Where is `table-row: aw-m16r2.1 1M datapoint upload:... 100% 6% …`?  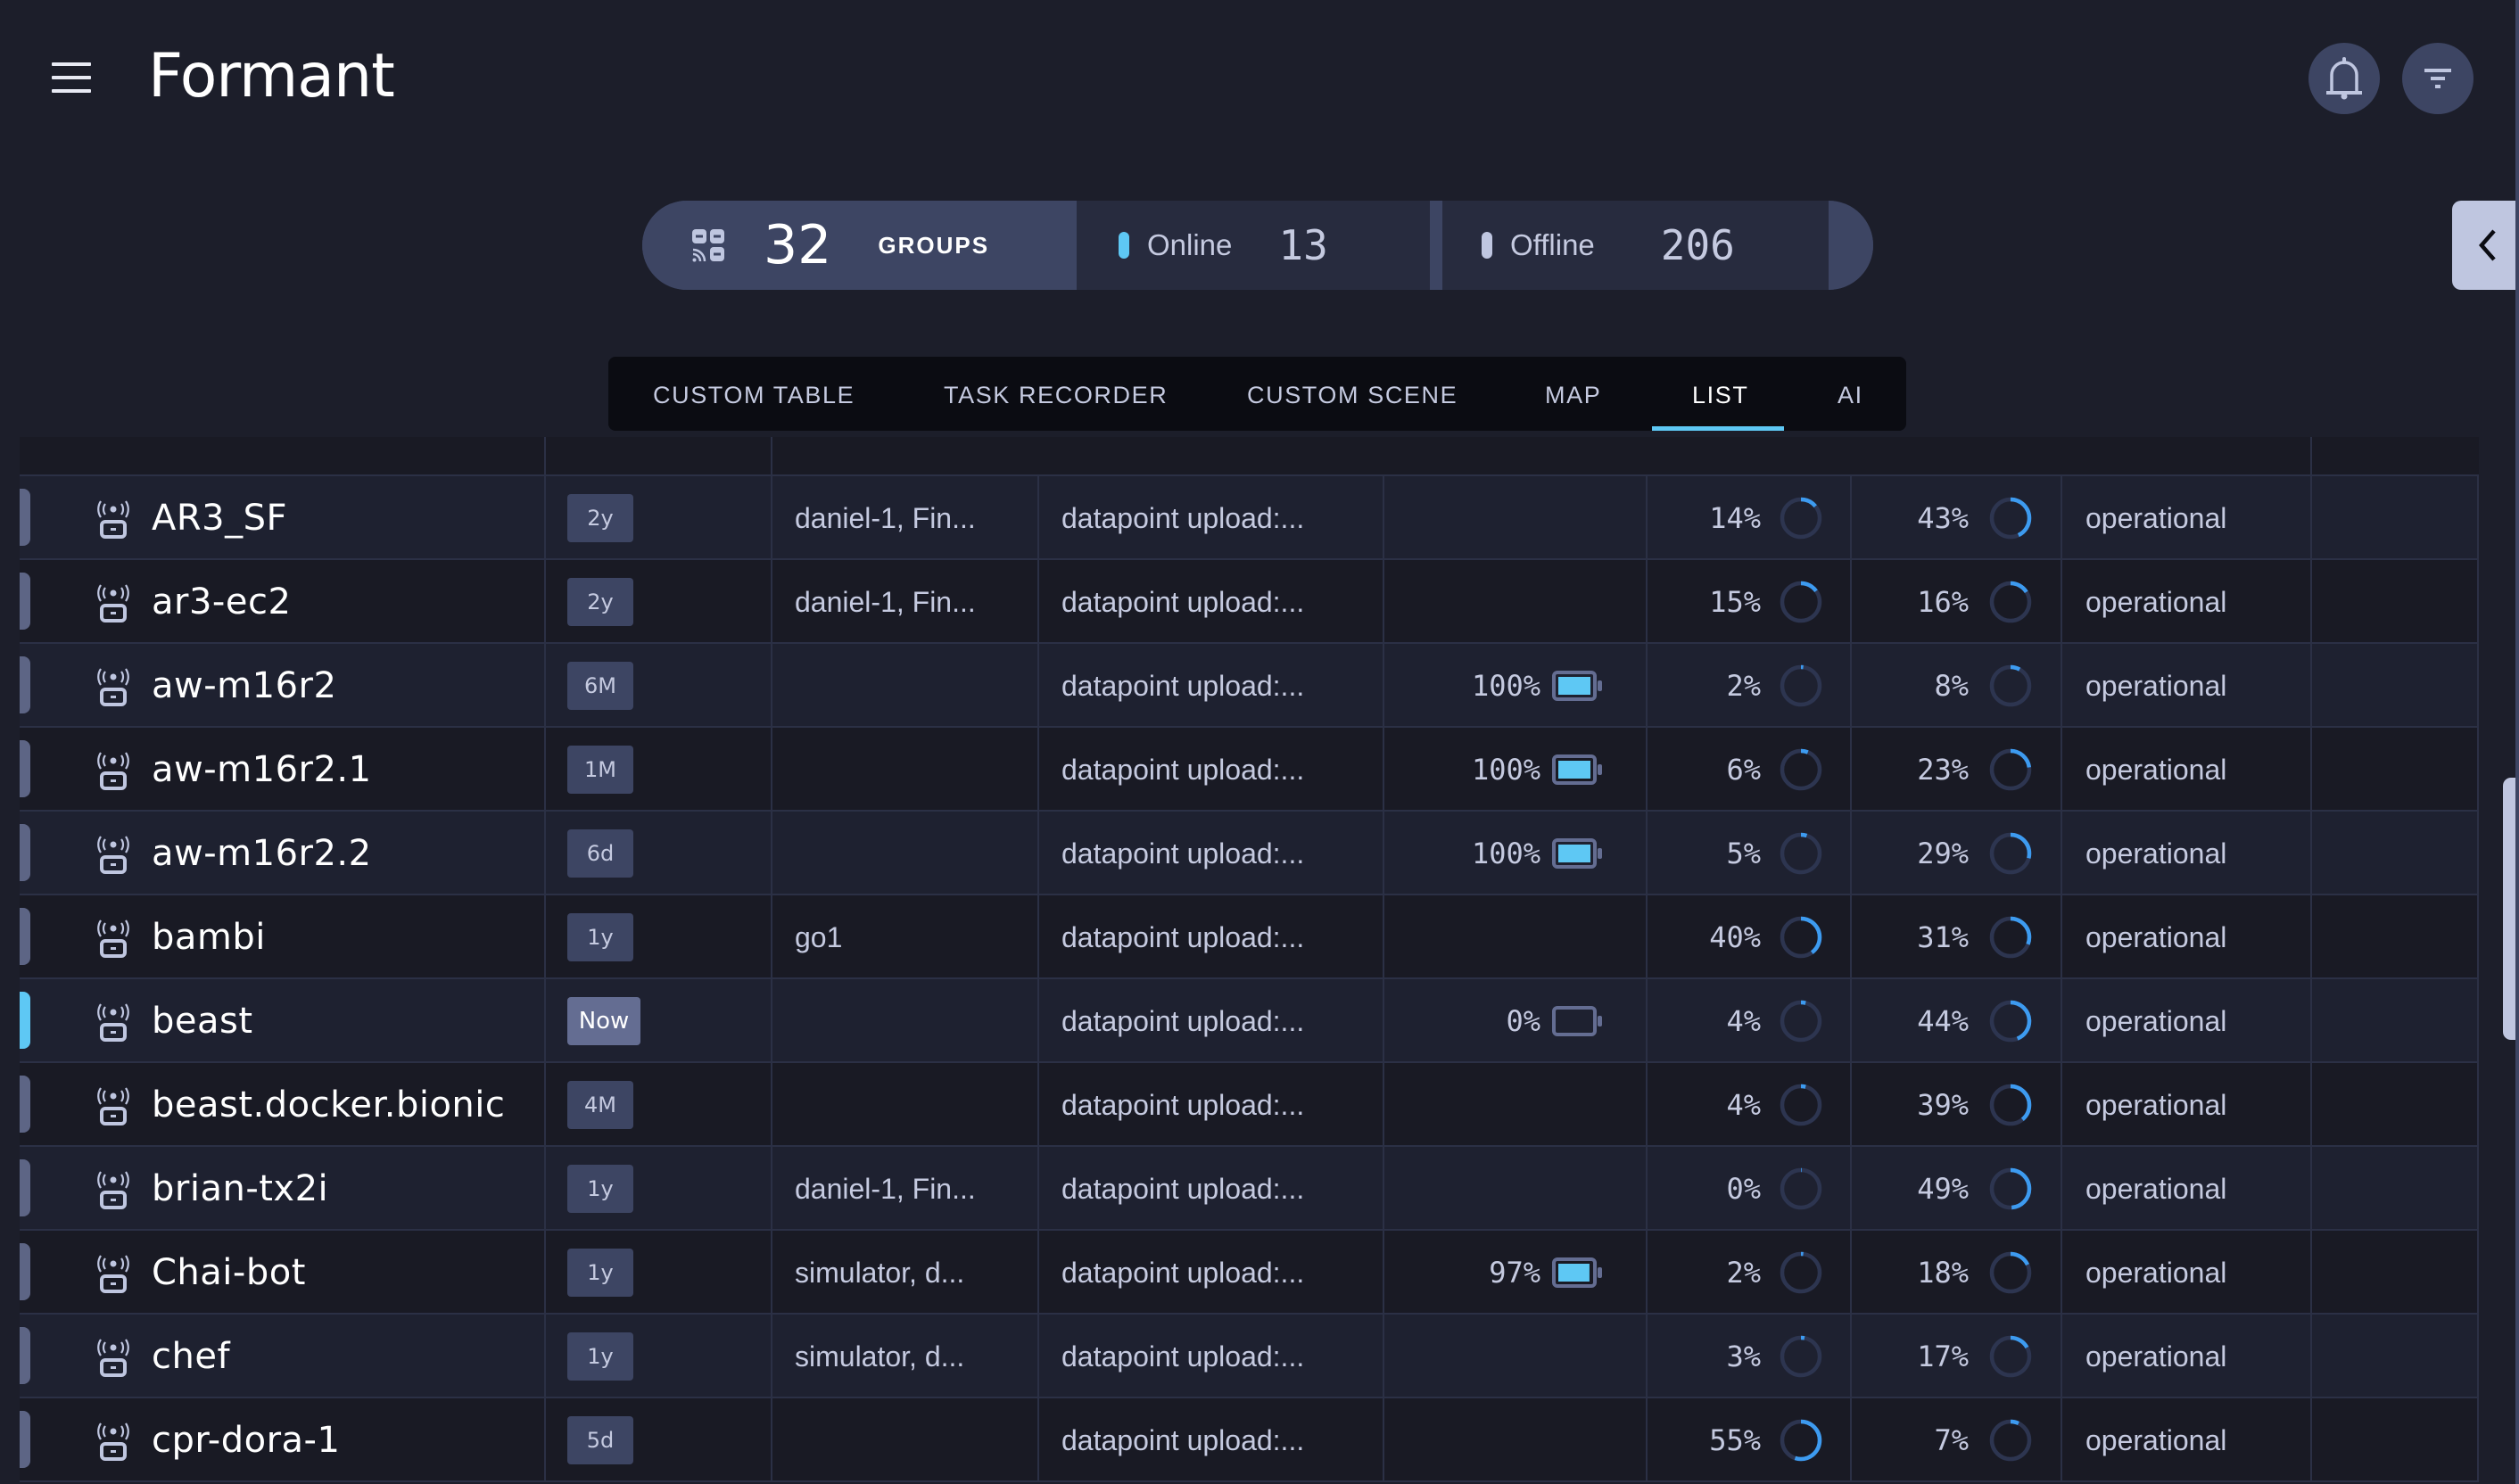 table-row: aw-m16r2.1 1M datapoint upload:... 100% 6% … is located at coordinates (1249, 770).